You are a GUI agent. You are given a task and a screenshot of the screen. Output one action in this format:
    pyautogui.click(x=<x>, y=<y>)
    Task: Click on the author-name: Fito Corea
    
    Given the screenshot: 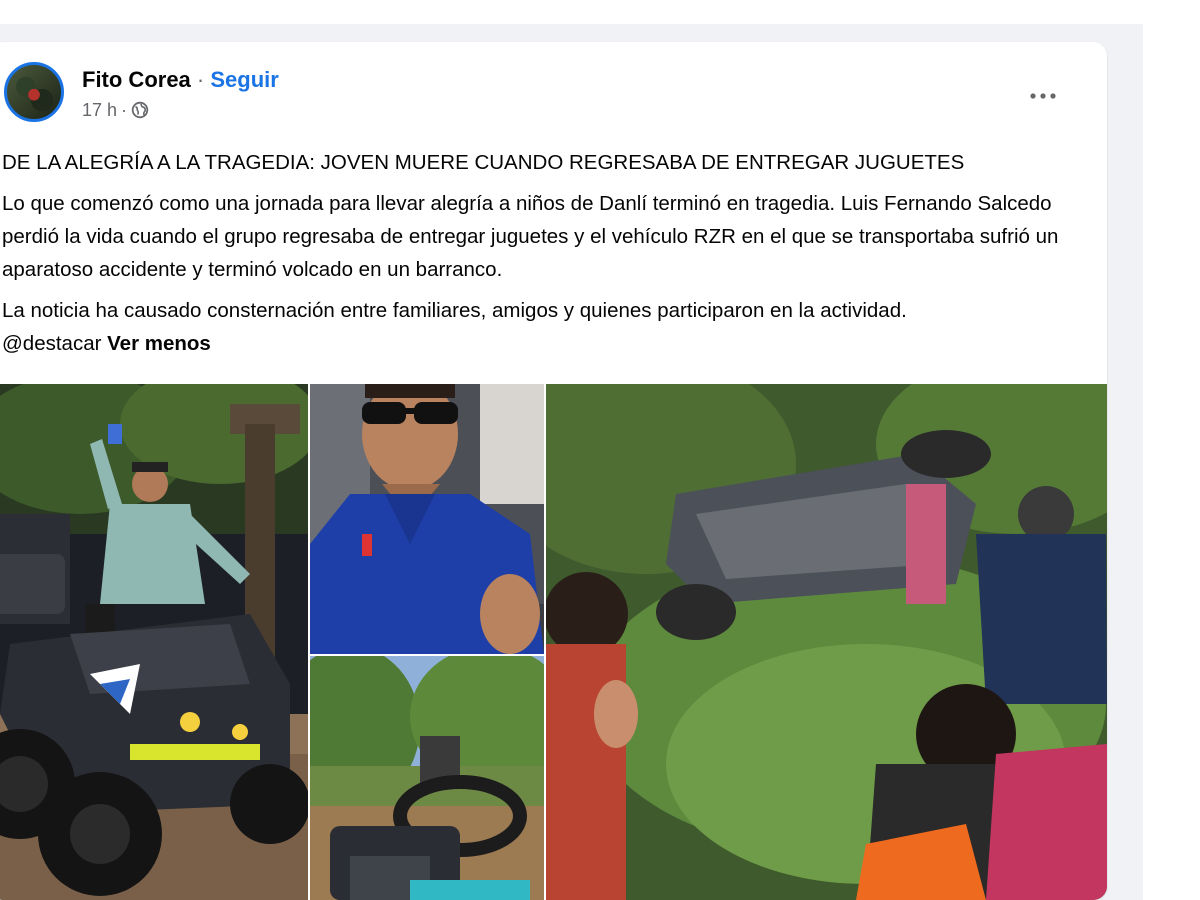 What is the action you would take?
    pyautogui.click(x=136, y=79)
    